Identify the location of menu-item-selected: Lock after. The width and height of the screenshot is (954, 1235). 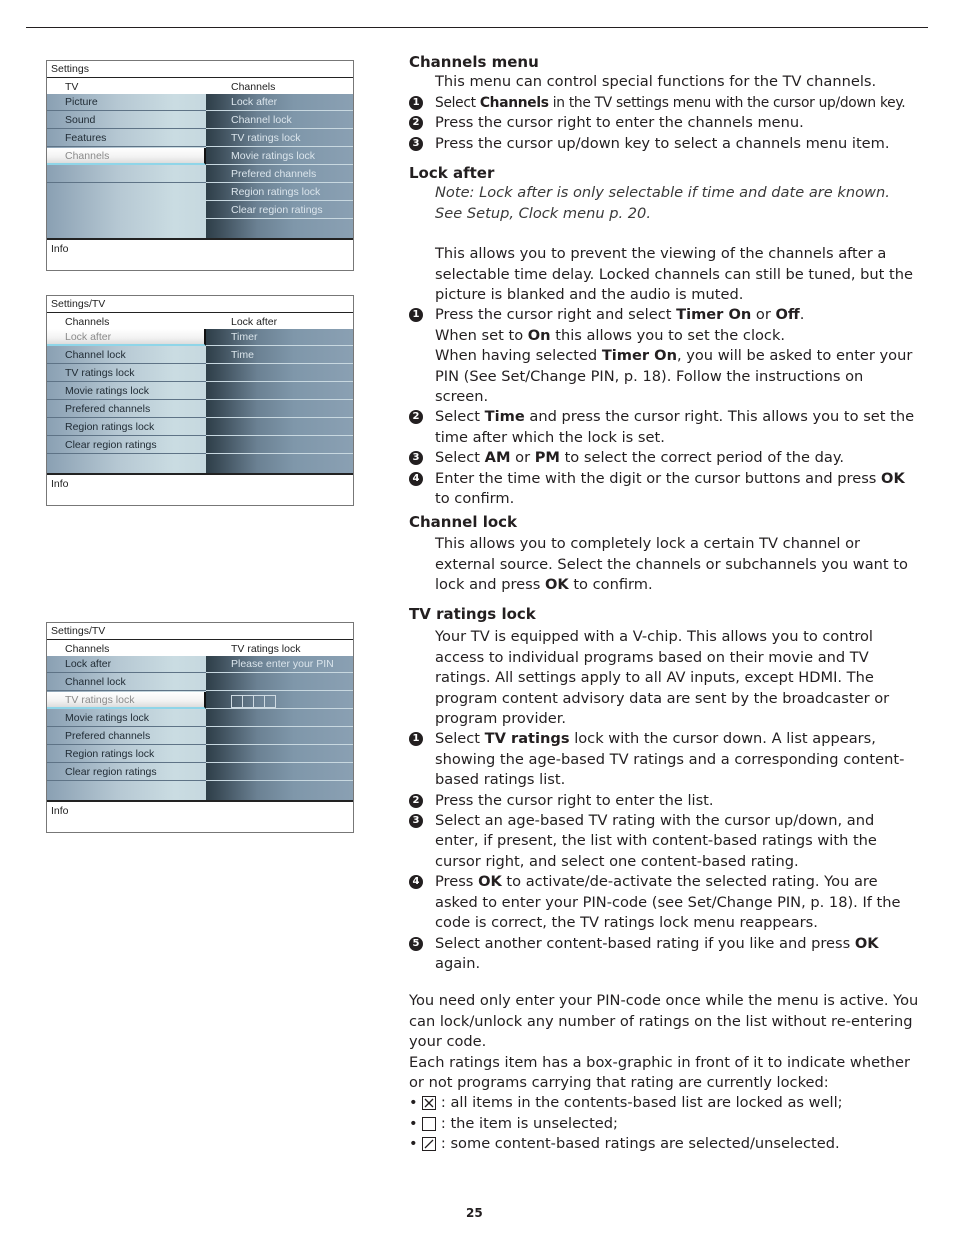
(126, 337).